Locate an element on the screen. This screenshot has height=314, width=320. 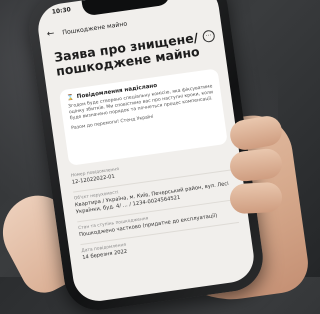
nav-title: Пошкоджене майно is located at coordinates (94, 28).